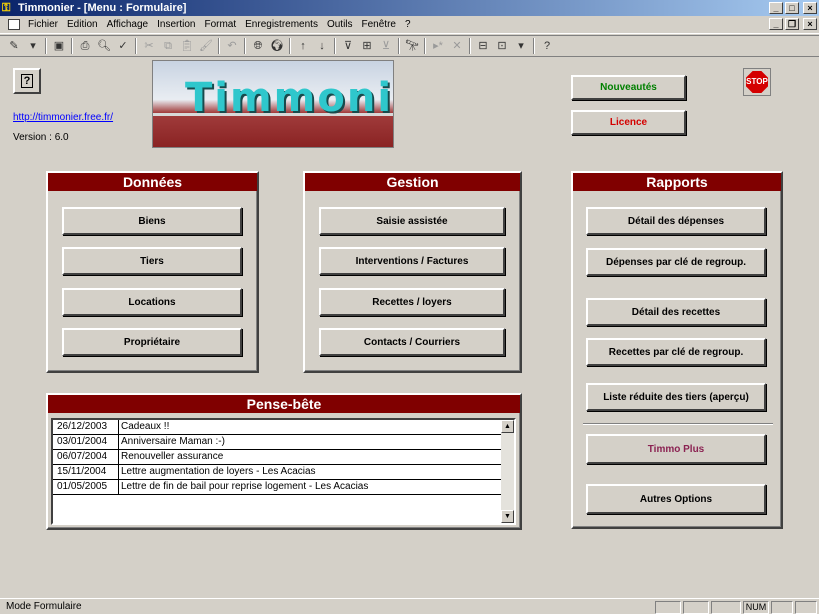  What do you see at coordinates (284, 404) in the screenshot?
I see `pense-bete-title: Pense-bête` at bounding box center [284, 404].